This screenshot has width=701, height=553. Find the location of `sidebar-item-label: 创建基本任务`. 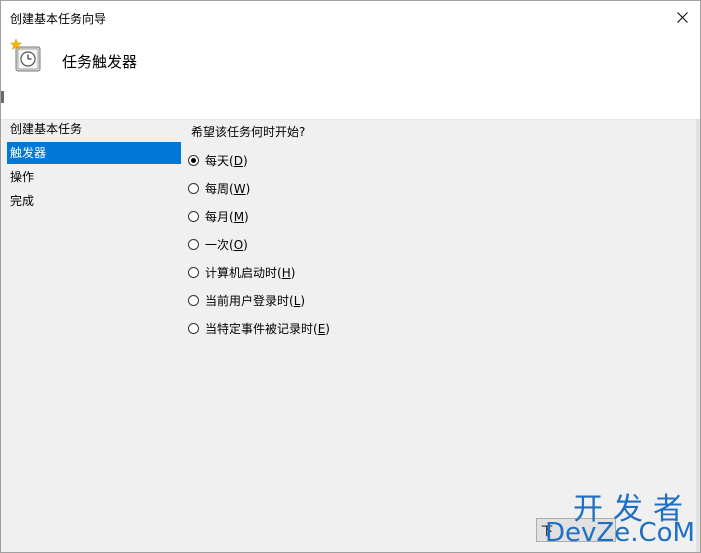

sidebar-item-label: 创建基本任务 is located at coordinates (46, 129).